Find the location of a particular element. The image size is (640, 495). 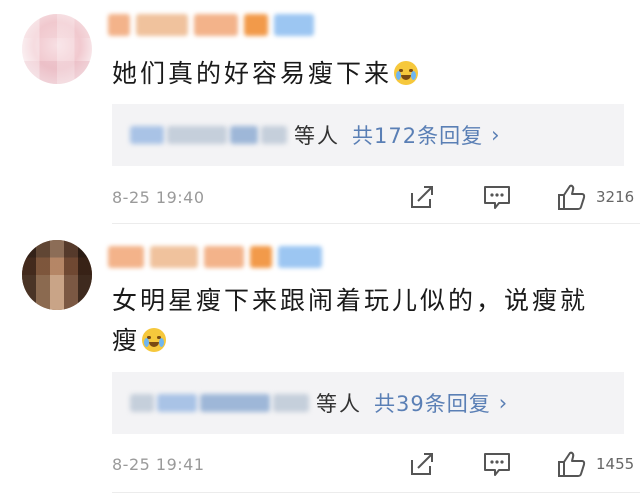

timestamp: 8-25 19:41 is located at coordinates (158, 464).